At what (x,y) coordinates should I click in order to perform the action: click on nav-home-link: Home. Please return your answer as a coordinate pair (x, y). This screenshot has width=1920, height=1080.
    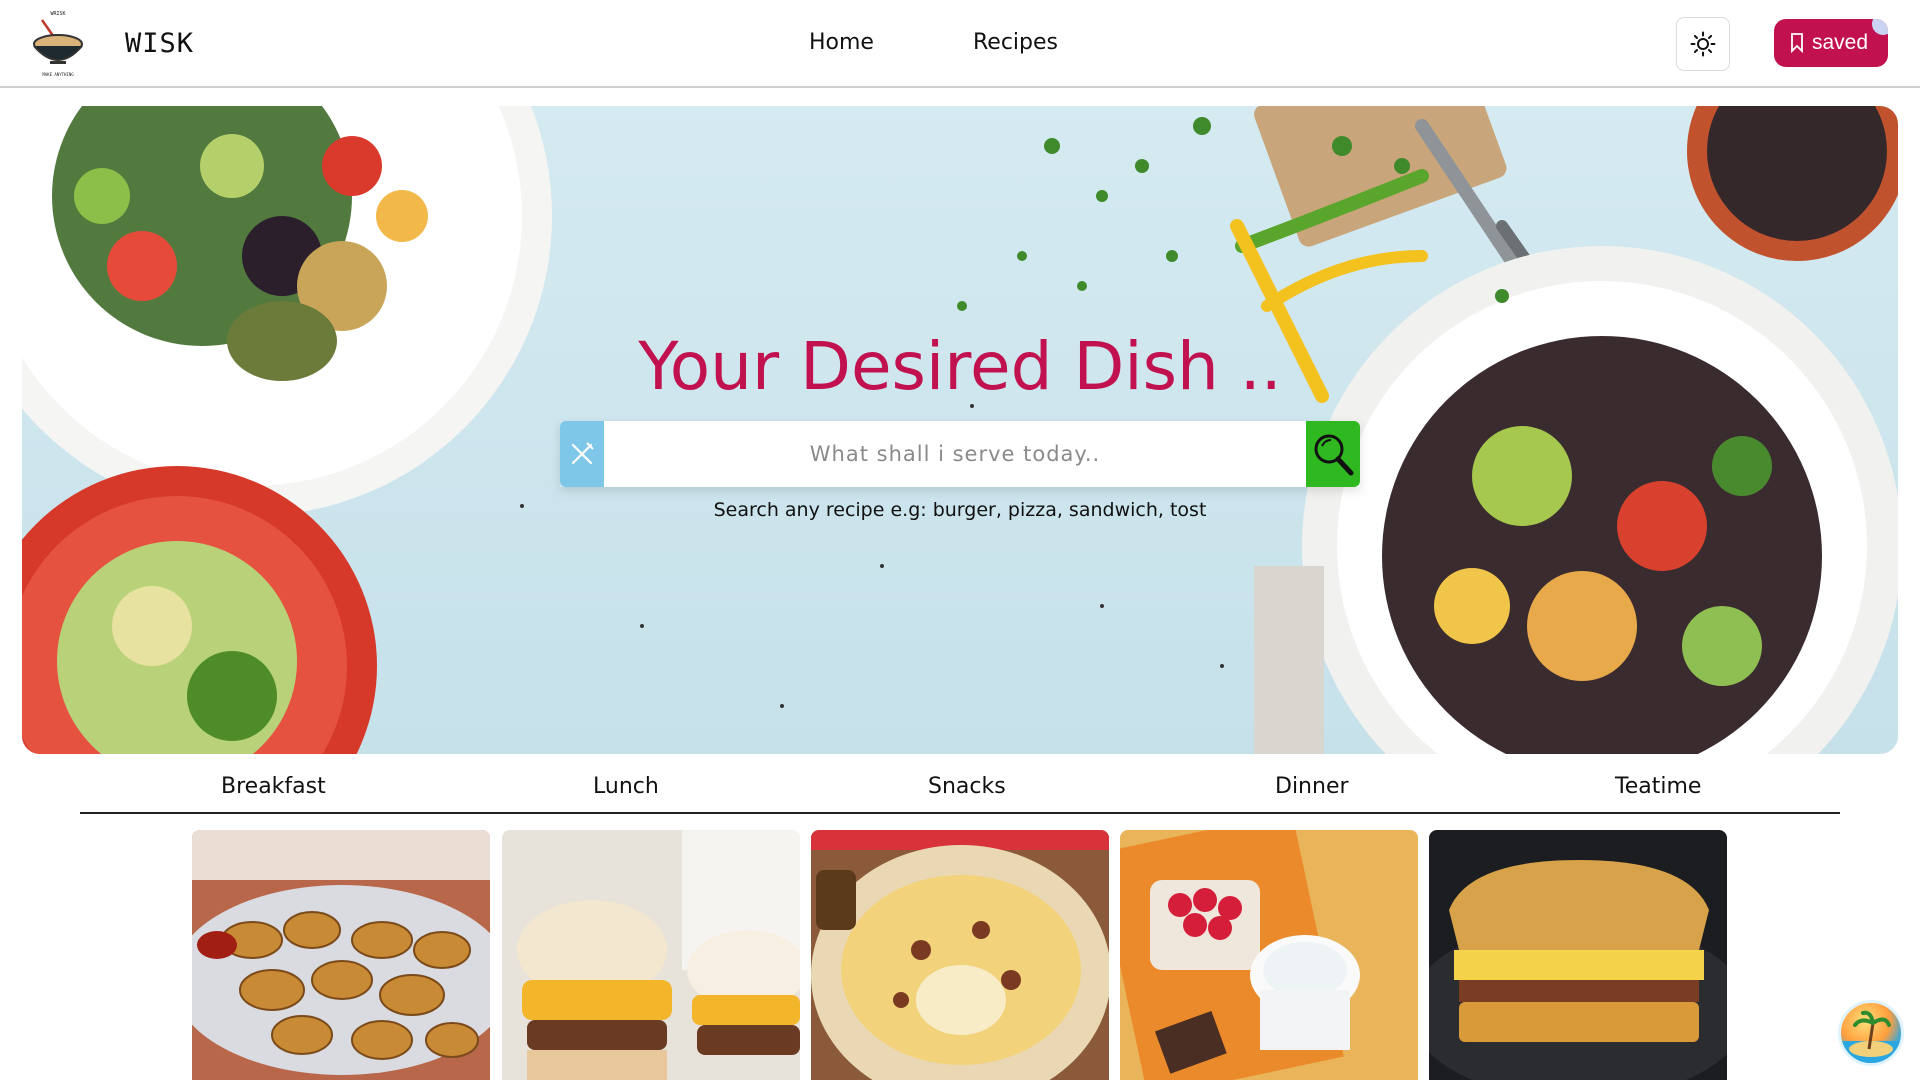
    Looking at the image, I should click on (841, 42).